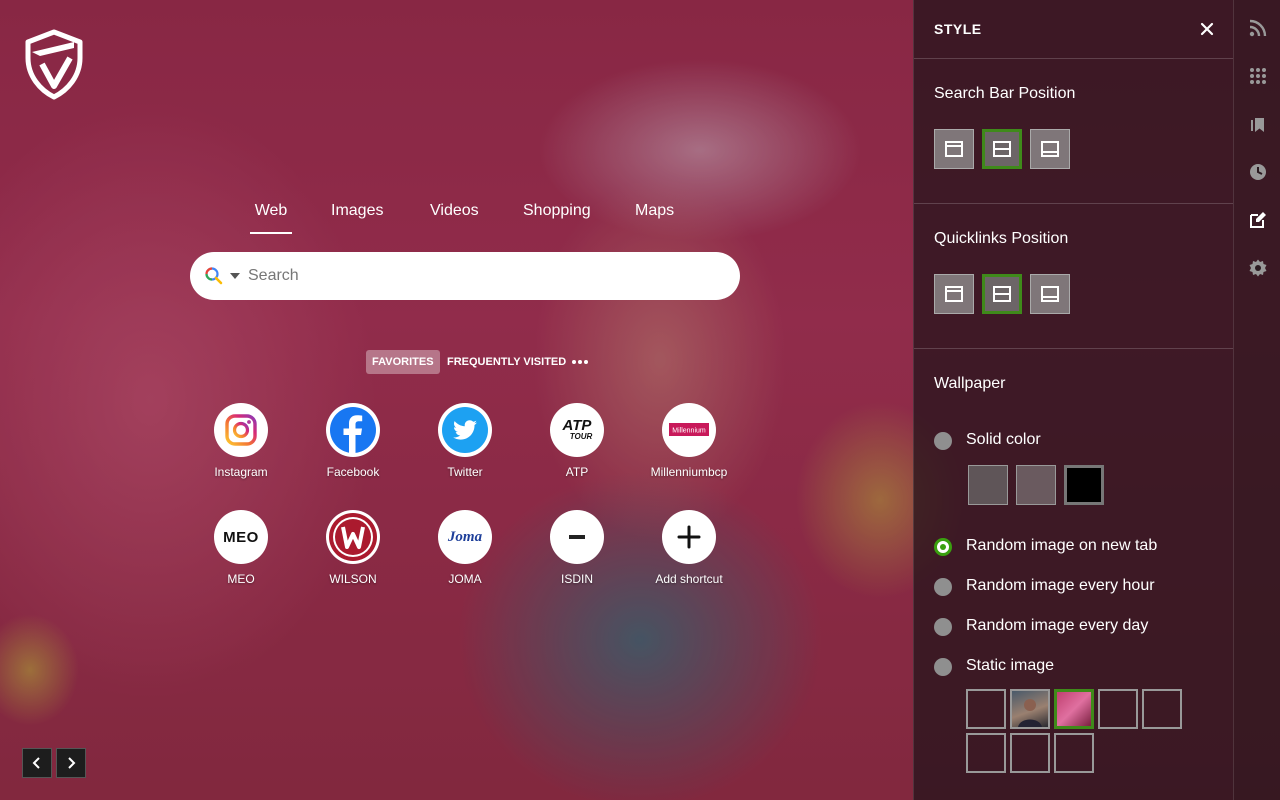 The height and width of the screenshot is (800, 1280). Describe the element at coordinates (1207, 29) in the screenshot. I see `close-icon` at that location.